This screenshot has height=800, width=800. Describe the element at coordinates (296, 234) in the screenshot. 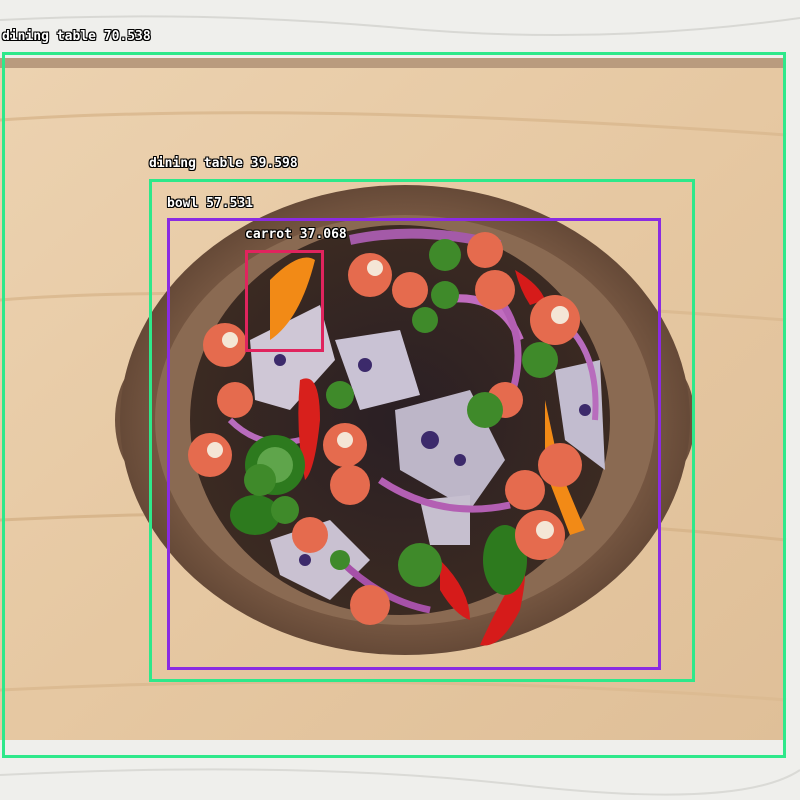

I see `detection-label-carrot: carrot 37.068` at that location.